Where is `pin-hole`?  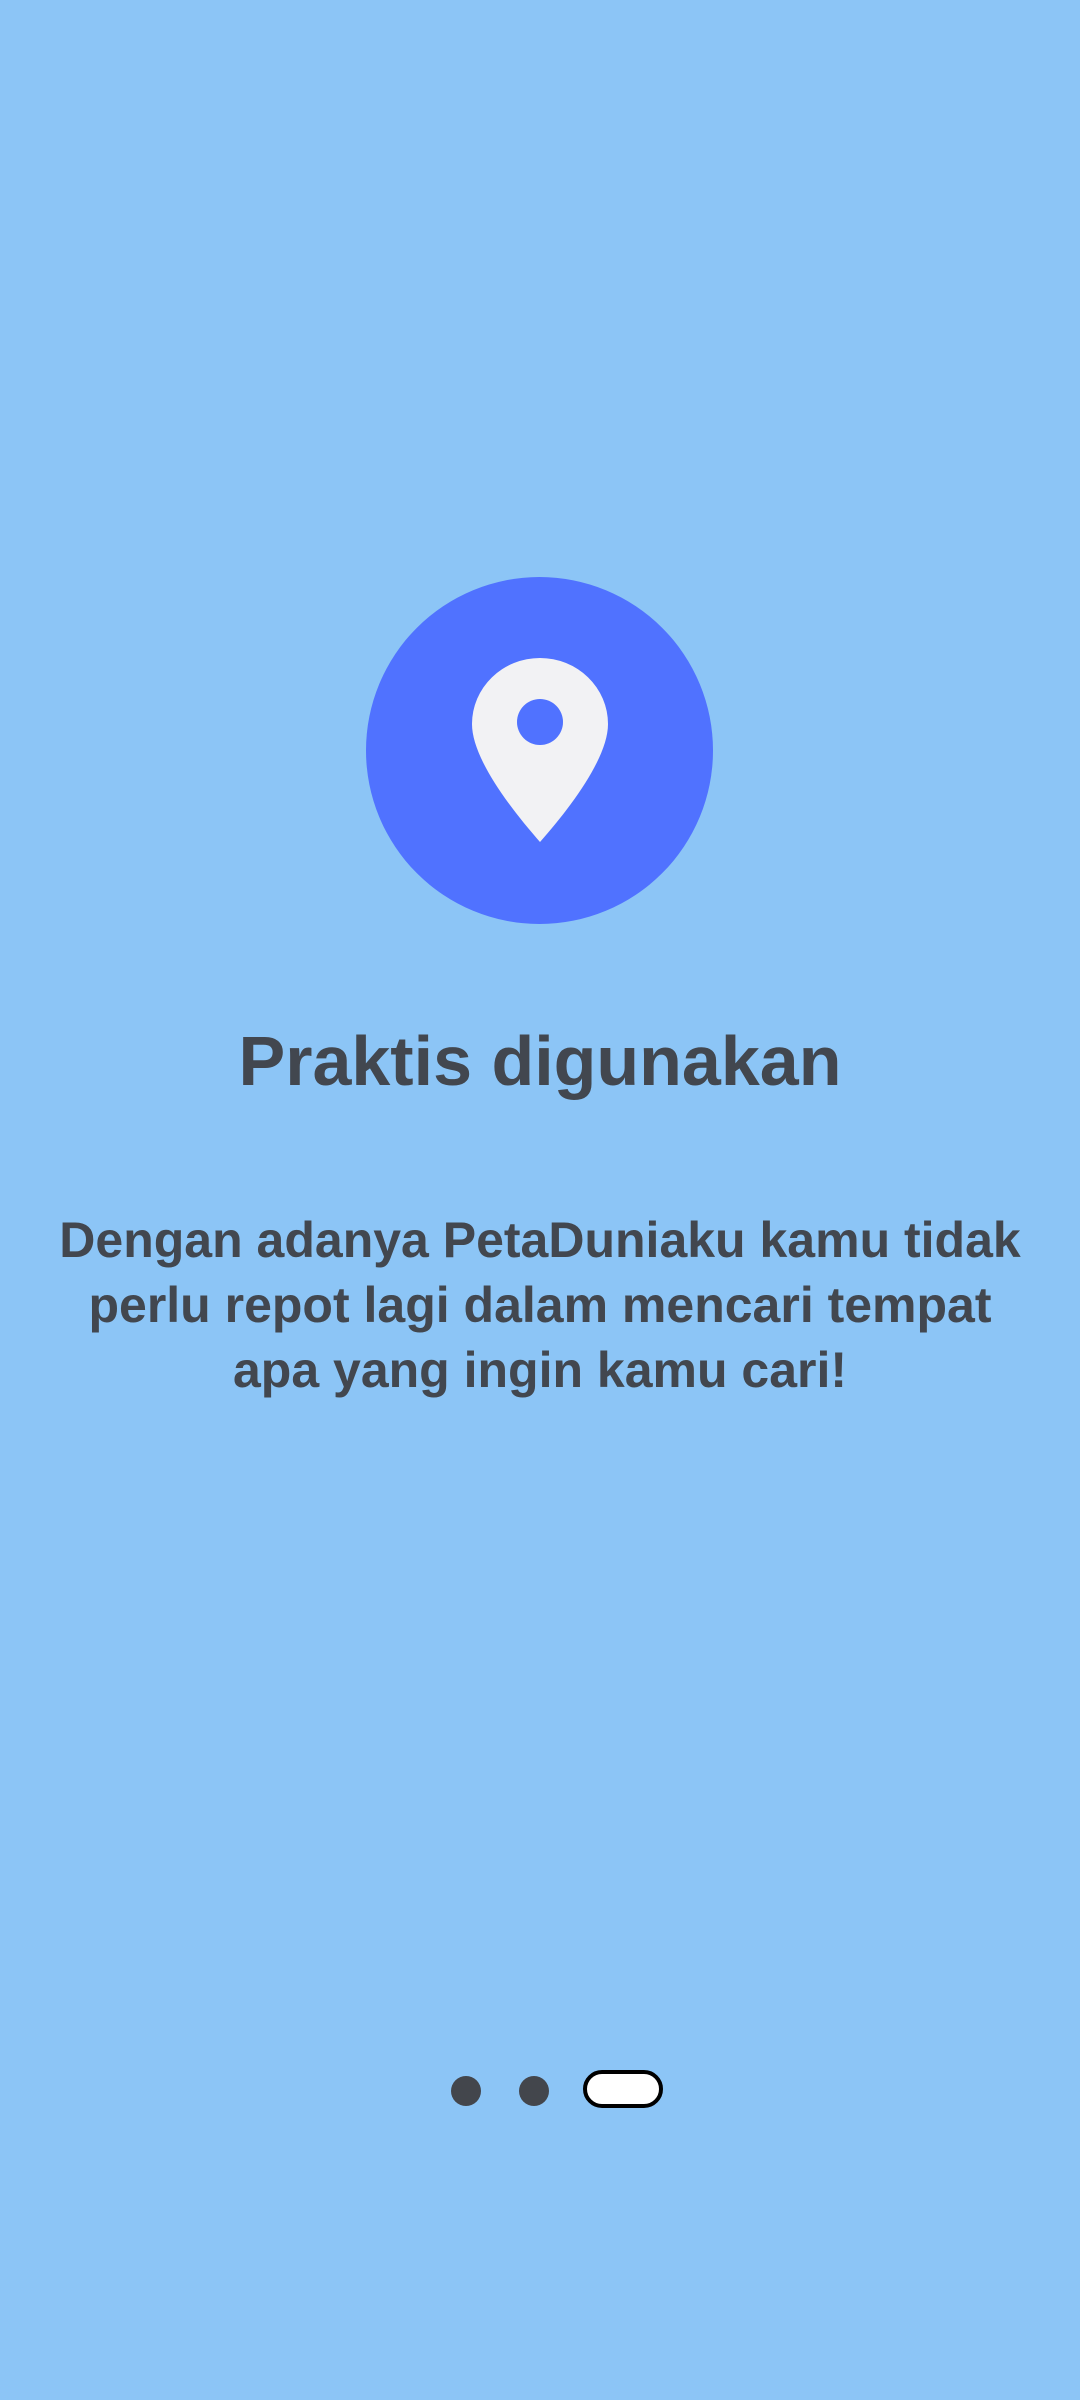 pin-hole is located at coordinates (539, 721).